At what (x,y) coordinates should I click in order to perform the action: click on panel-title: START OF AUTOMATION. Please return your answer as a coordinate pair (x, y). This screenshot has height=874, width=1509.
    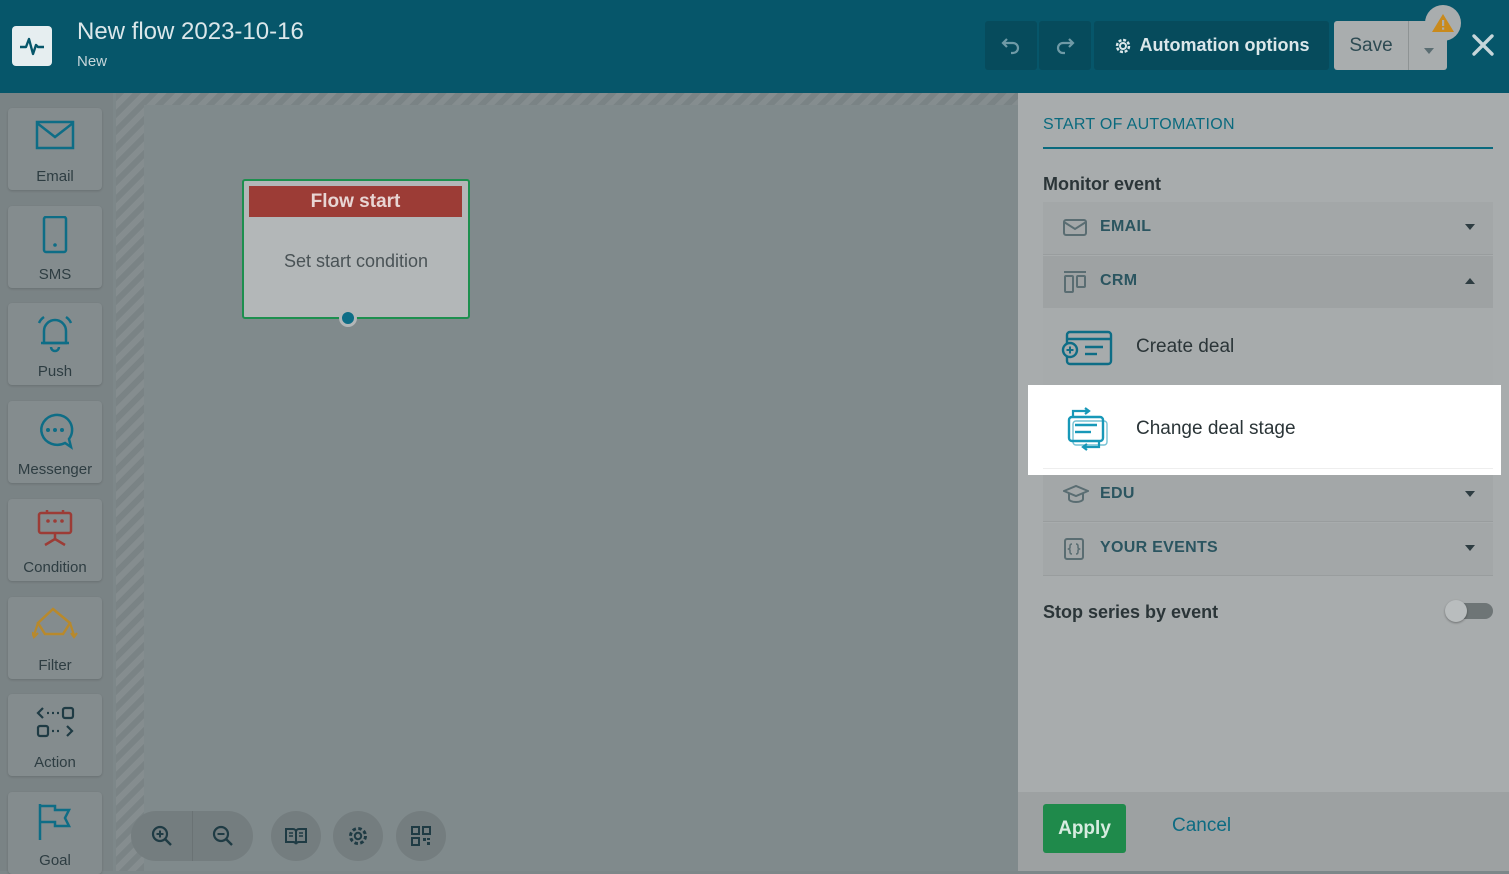
    Looking at the image, I should click on (1139, 124).